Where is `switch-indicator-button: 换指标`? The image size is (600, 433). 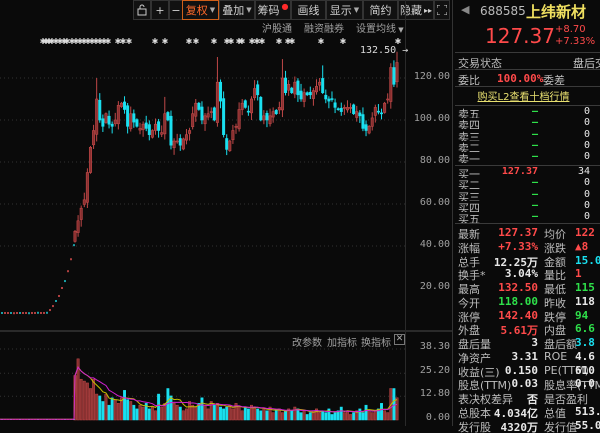 switch-indicator-button: 换指标 is located at coordinates (376, 341).